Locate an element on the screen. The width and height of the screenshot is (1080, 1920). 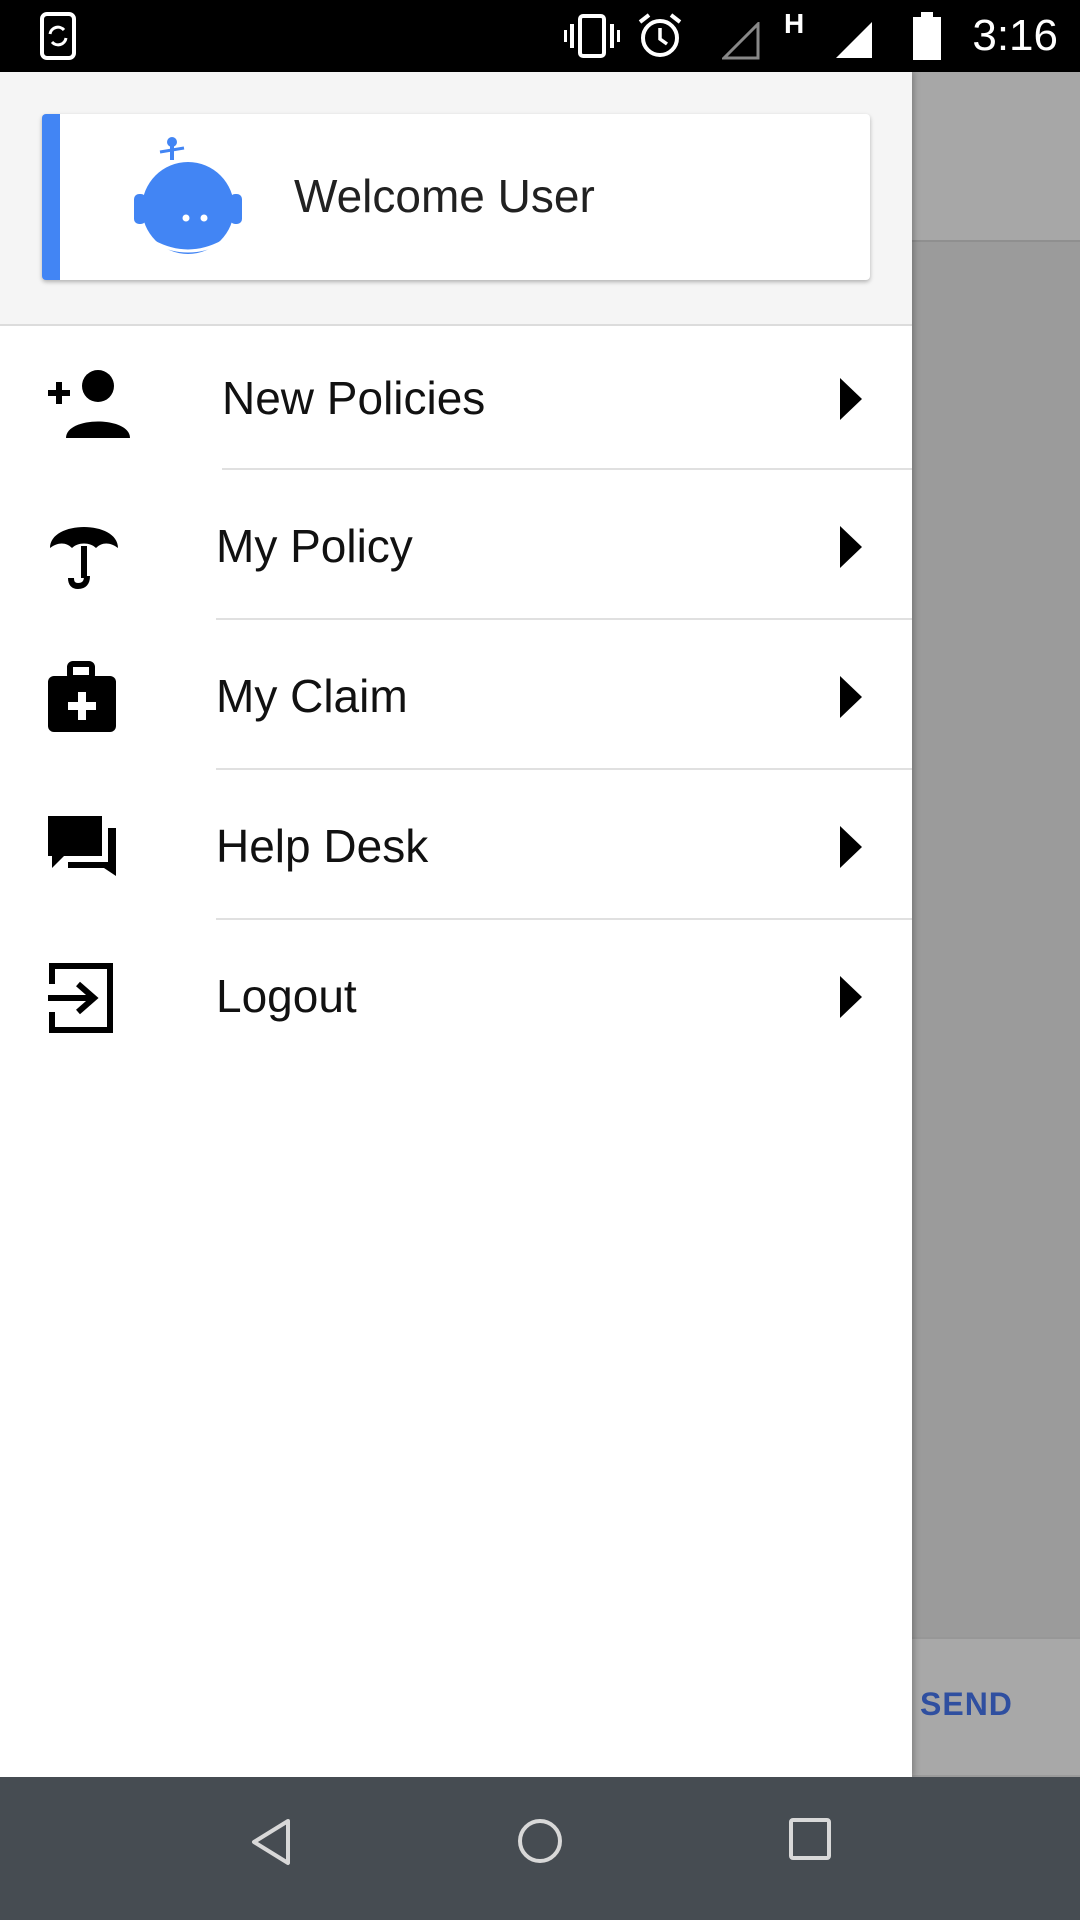
menu-item-my-claim: My Claim is located at coordinates (456, 697).